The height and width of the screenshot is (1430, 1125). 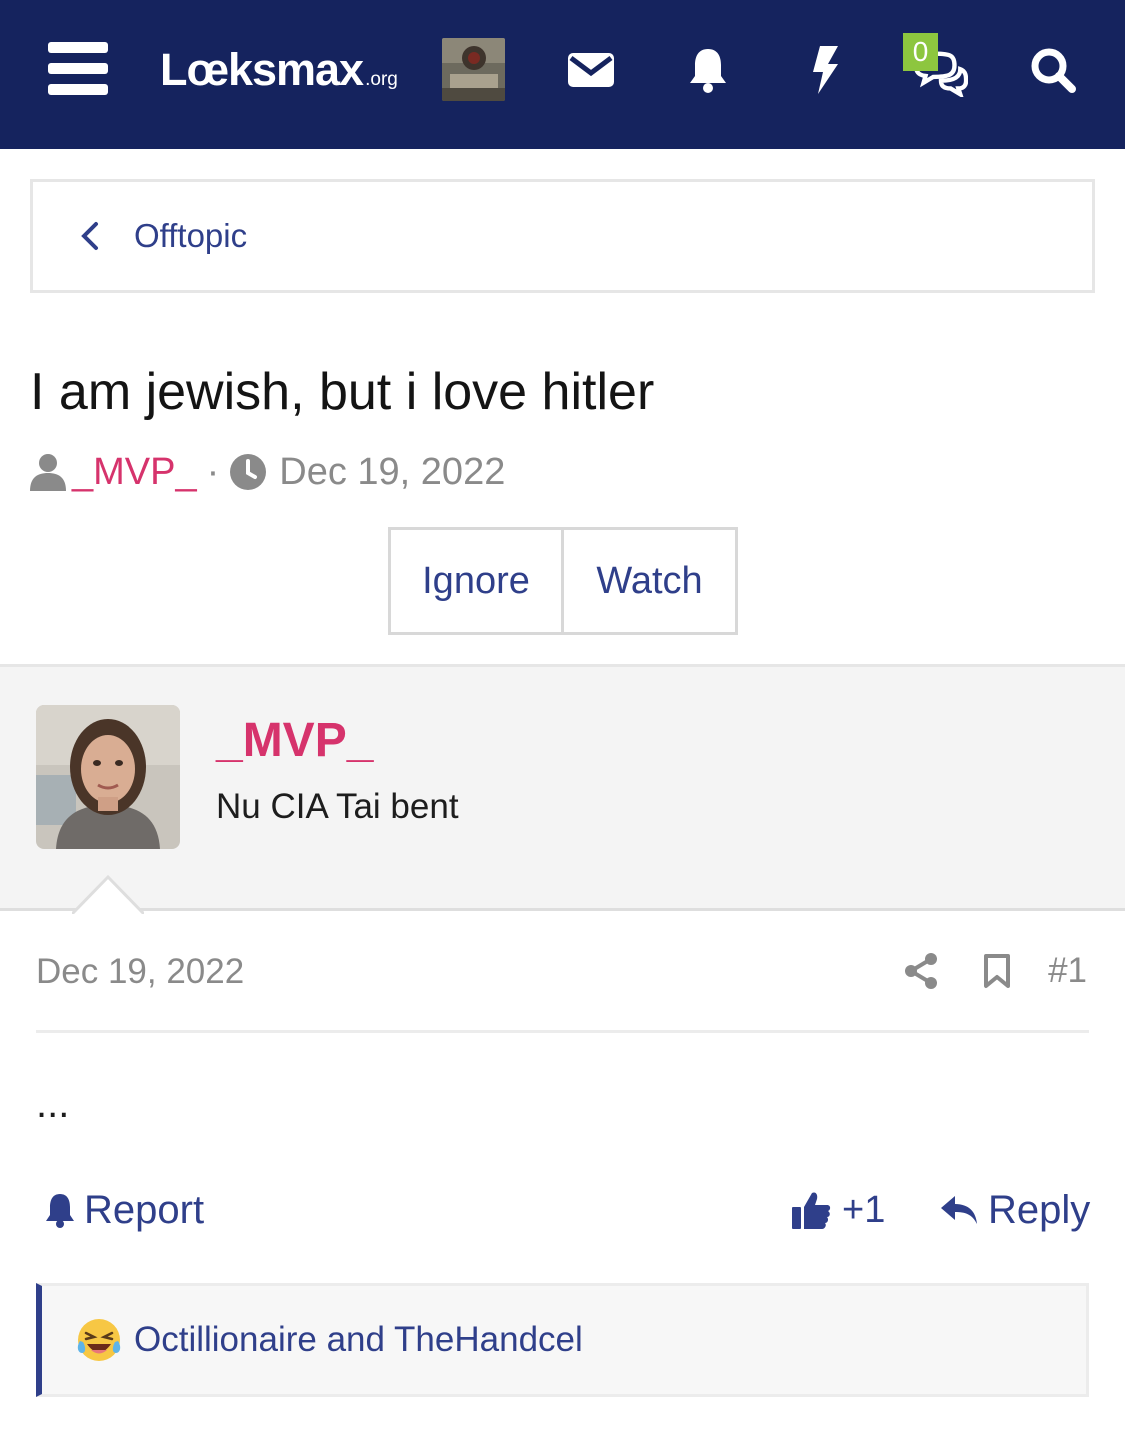 I want to click on reply-icon, so click(x=959, y=1210).